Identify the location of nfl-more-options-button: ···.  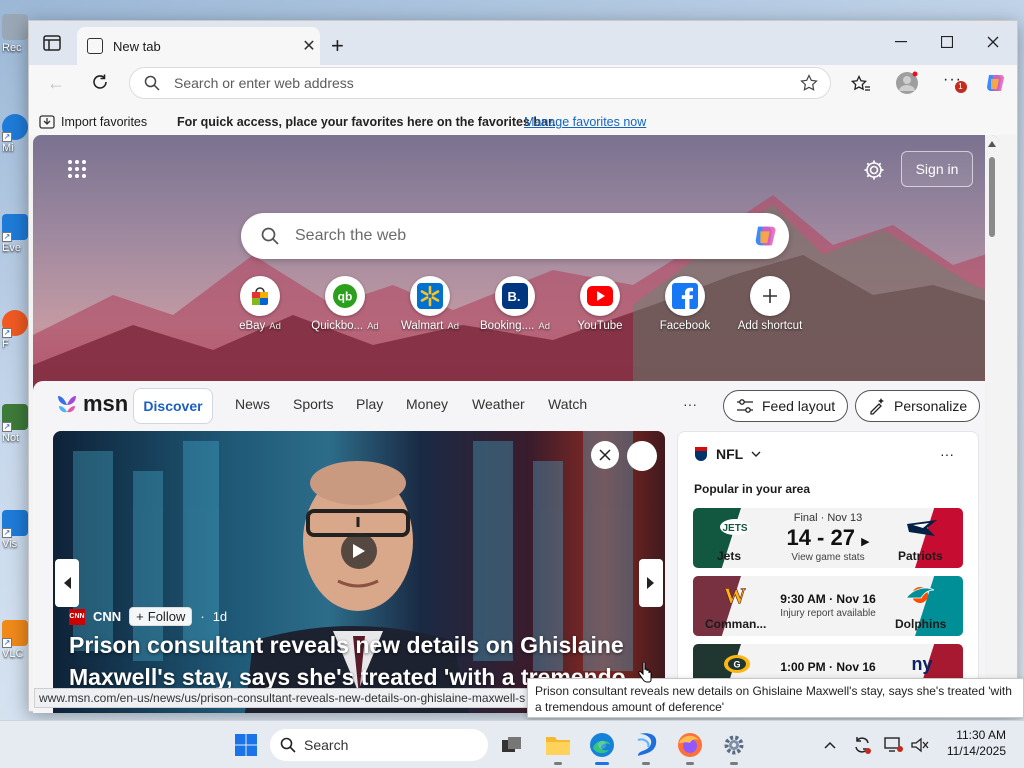
(947, 454).